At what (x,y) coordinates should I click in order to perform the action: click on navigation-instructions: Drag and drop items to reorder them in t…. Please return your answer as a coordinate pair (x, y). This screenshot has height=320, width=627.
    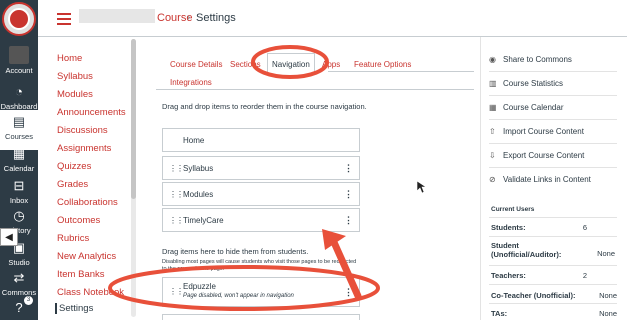
    Looking at the image, I should click on (264, 106).